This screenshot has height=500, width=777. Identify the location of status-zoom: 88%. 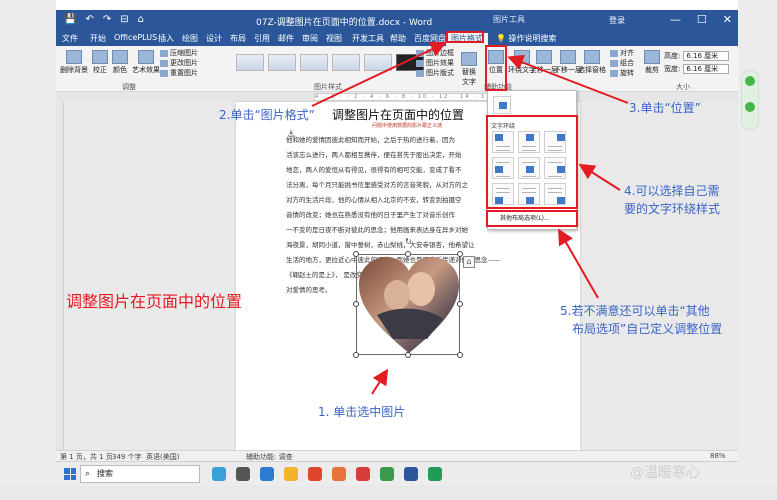
(718, 456).